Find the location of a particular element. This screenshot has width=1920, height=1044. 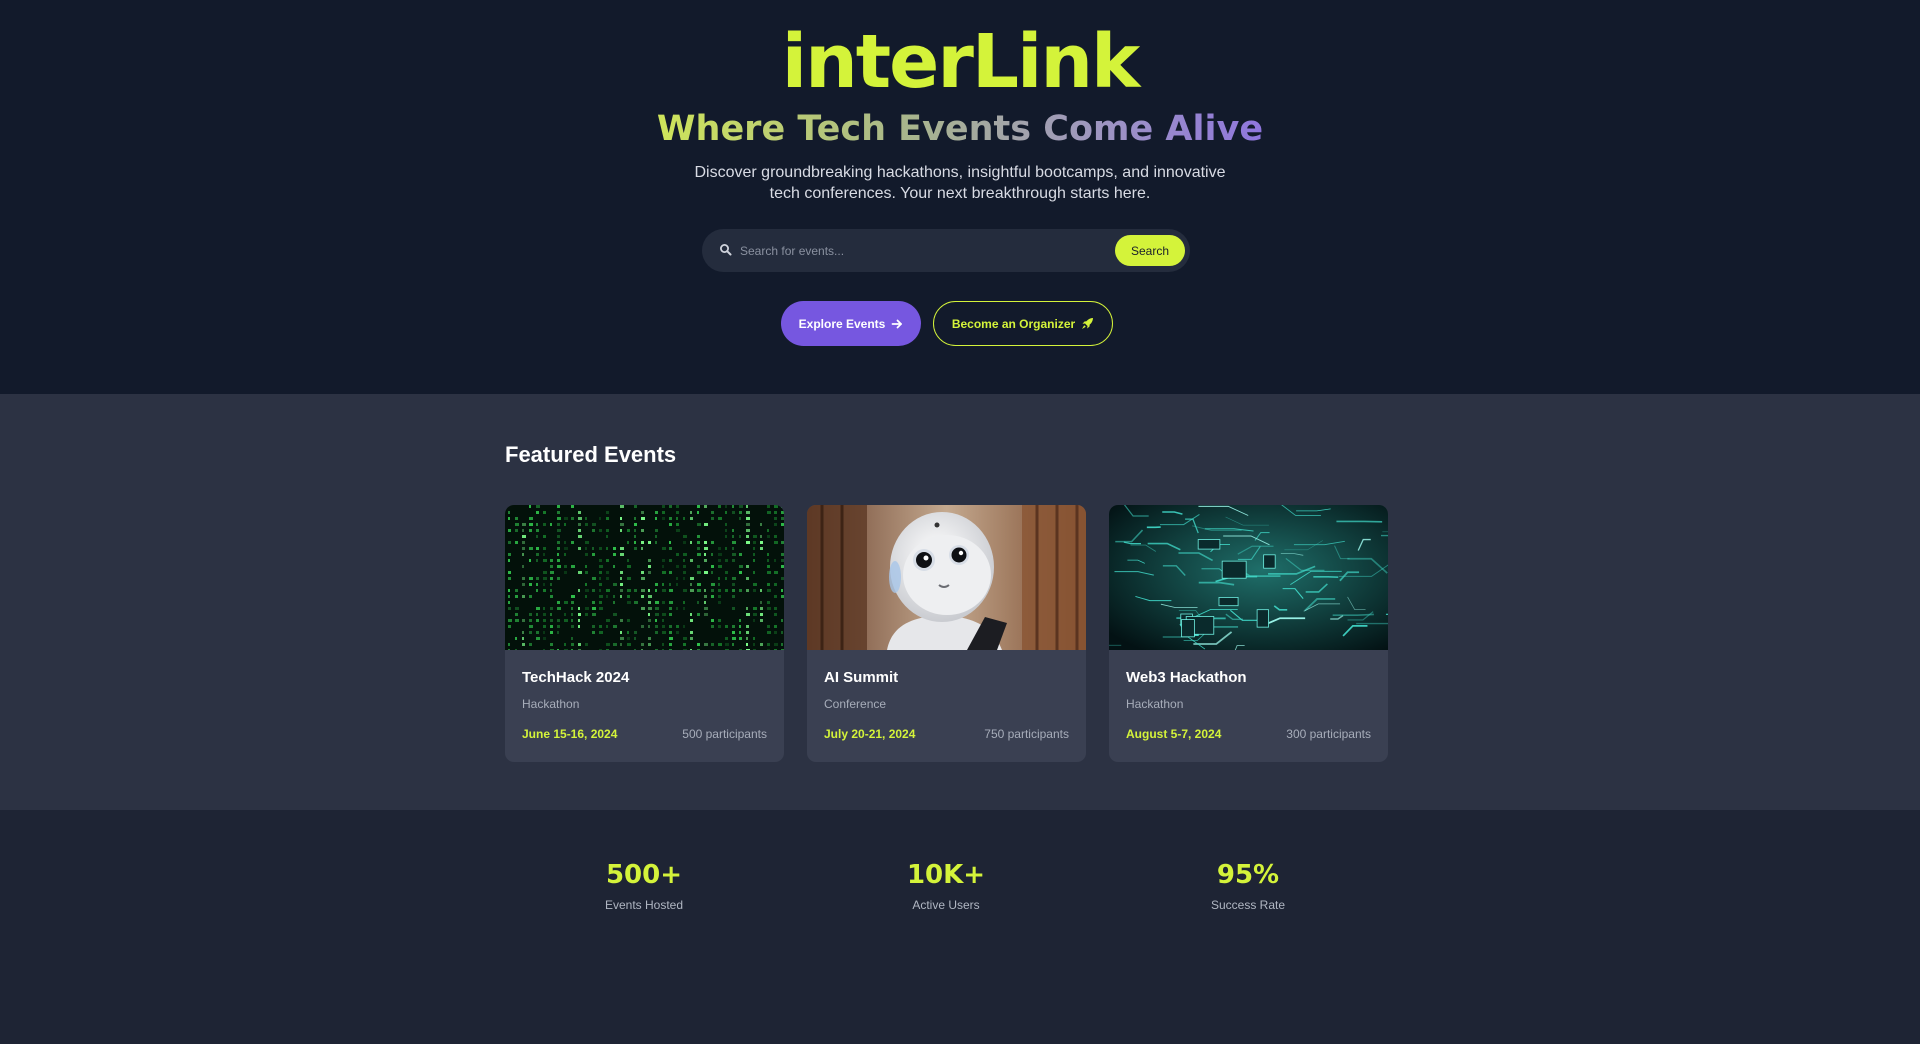

explore-events-label: Explore Events is located at coordinates (842, 323).